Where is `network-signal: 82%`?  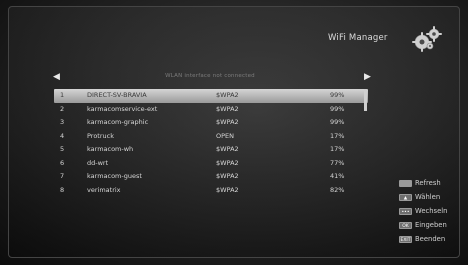 network-signal: 82% is located at coordinates (337, 189).